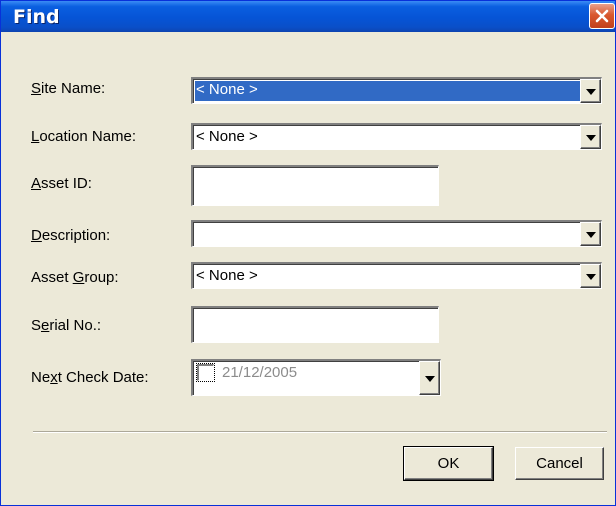 Image resolution: width=616 pixels, height=506 pixels. Describe the element at coordinates (559, 463) in the screenshot. I see `cancel-button: Cancel` at that location.